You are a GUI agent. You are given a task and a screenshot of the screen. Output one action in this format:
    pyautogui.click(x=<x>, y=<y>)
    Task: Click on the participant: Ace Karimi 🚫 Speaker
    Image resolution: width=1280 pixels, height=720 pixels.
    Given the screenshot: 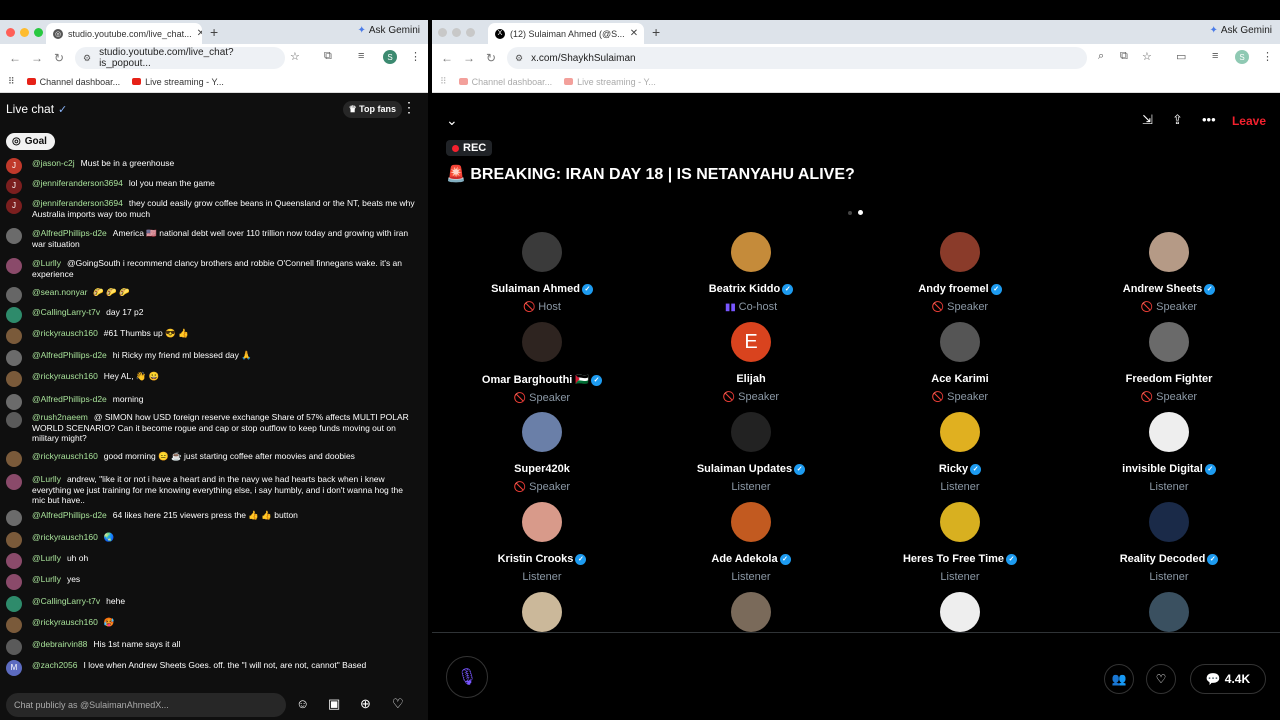 What is the action you would take?
    pyautogui.click(x=960, y=362)
    